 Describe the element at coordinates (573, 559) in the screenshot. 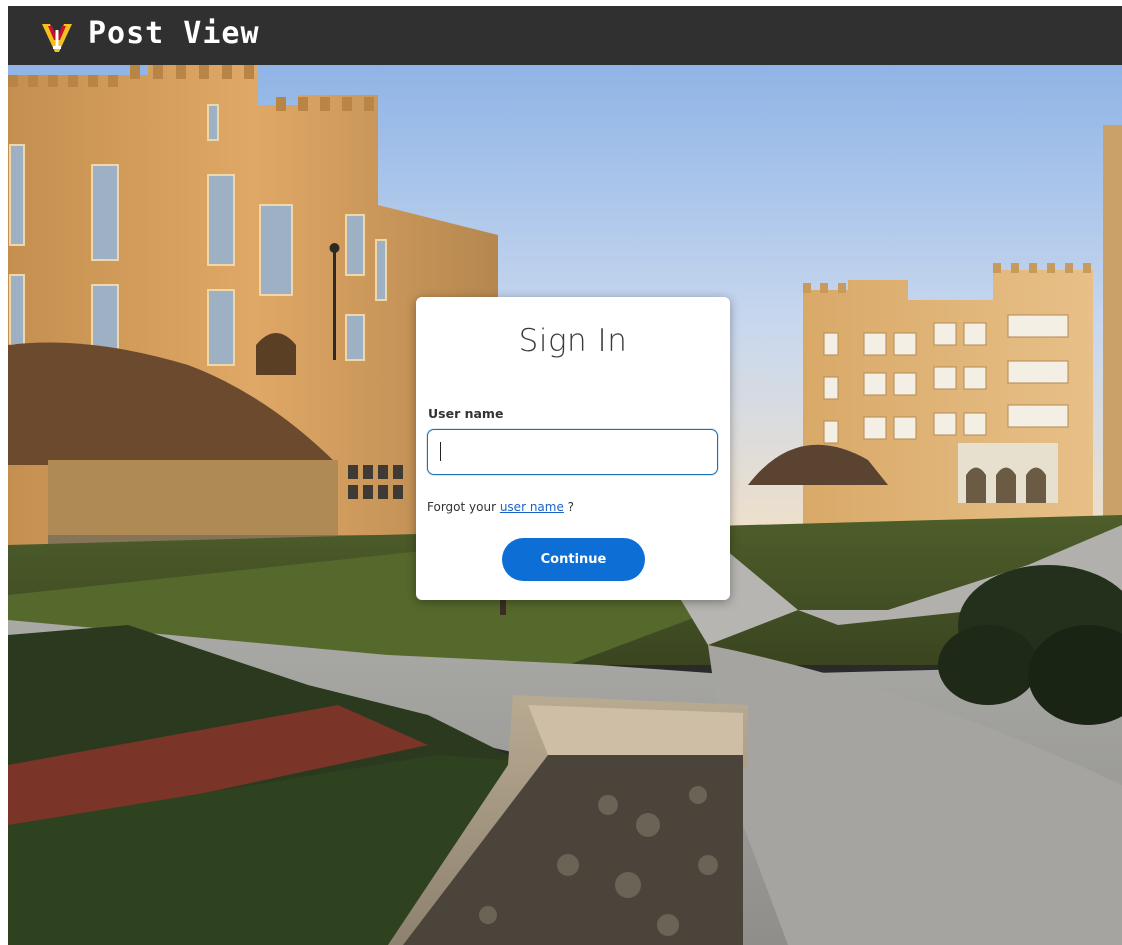

I see `continue-button: Continue` at that location.